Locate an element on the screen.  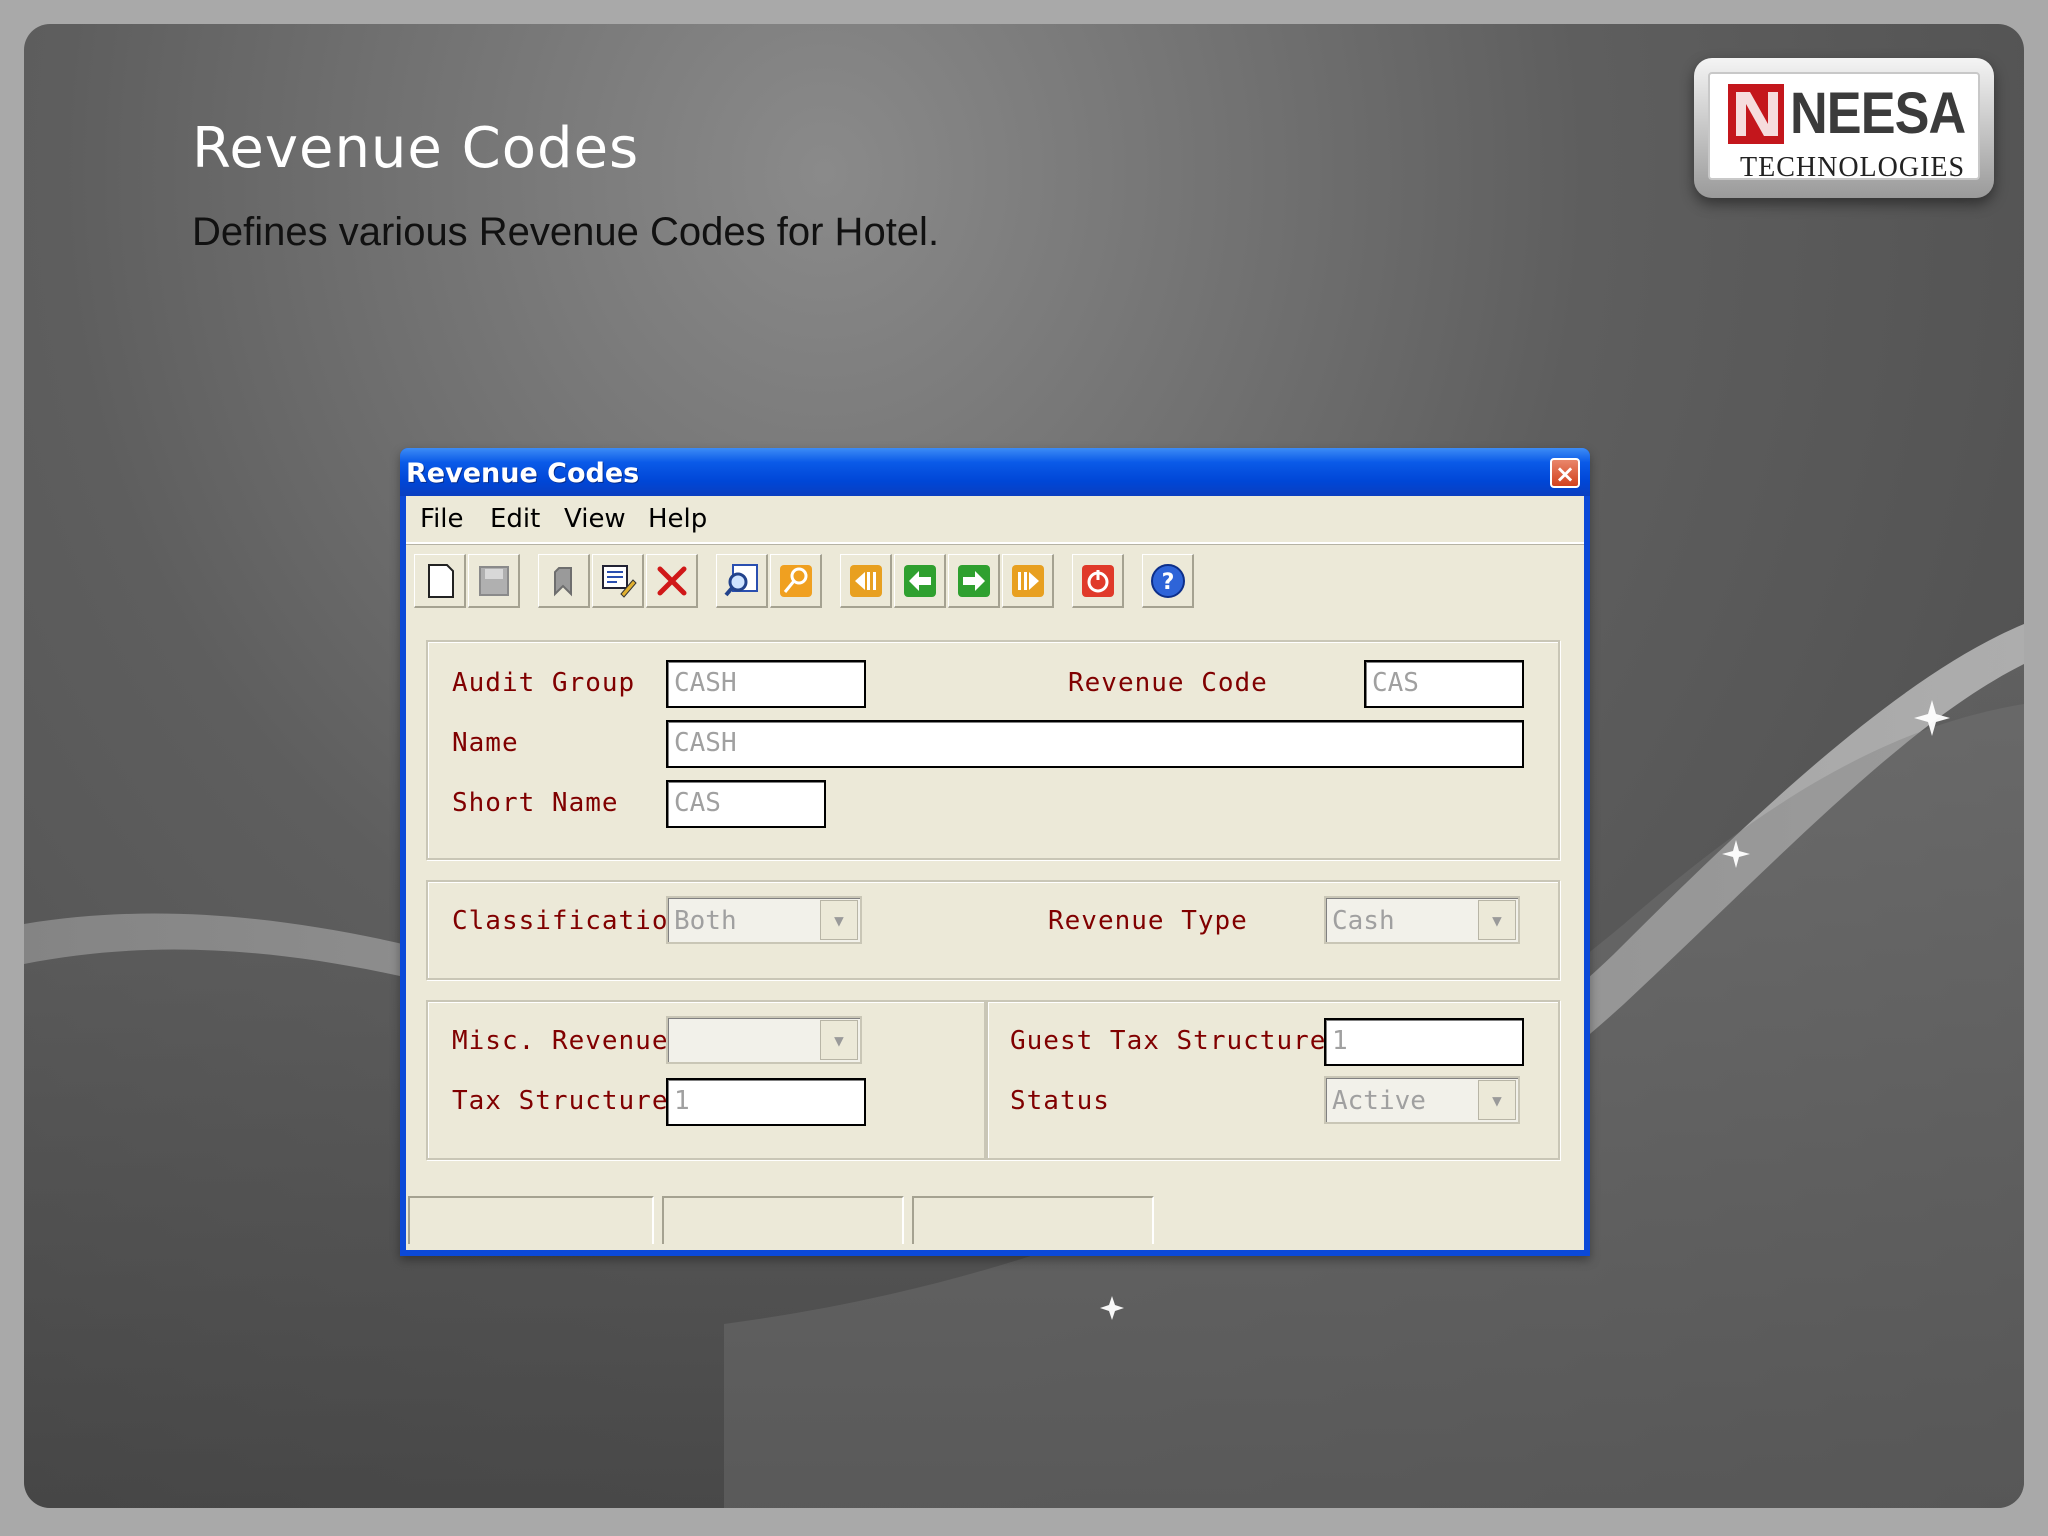
menu-edit: Edit is located at coordinates (515, 519).